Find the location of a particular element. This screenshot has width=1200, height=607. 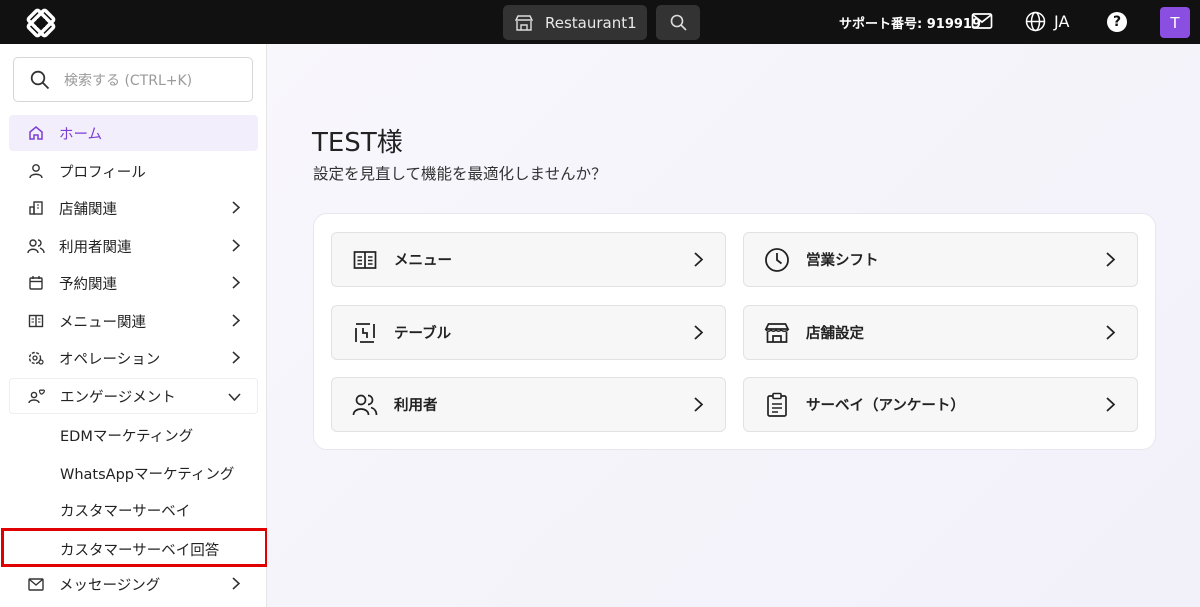

sidebar-item-label: エンゲージメント is located at coordinates (118, 397).